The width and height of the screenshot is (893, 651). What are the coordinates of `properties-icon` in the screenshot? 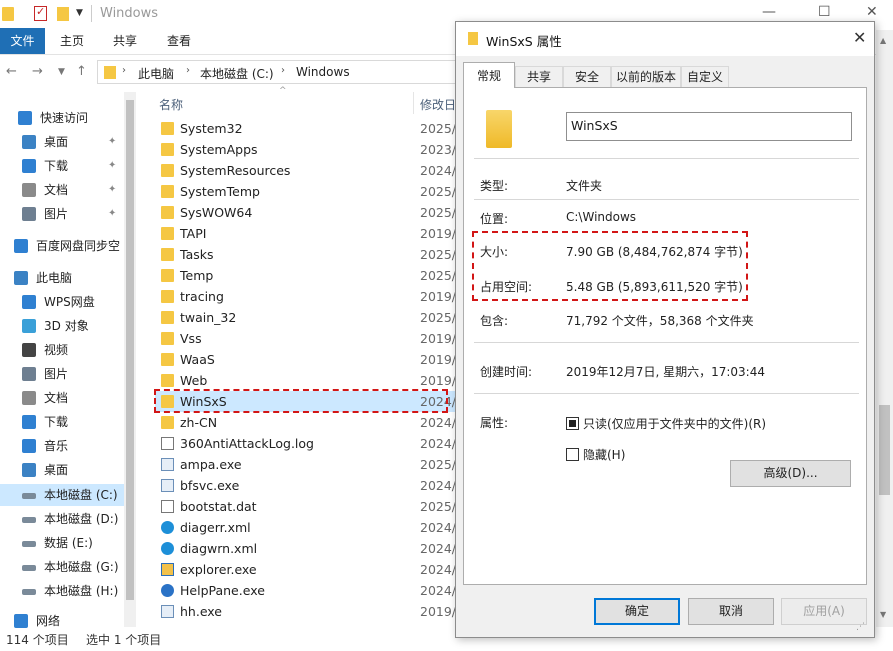 It's located at (40, 13).